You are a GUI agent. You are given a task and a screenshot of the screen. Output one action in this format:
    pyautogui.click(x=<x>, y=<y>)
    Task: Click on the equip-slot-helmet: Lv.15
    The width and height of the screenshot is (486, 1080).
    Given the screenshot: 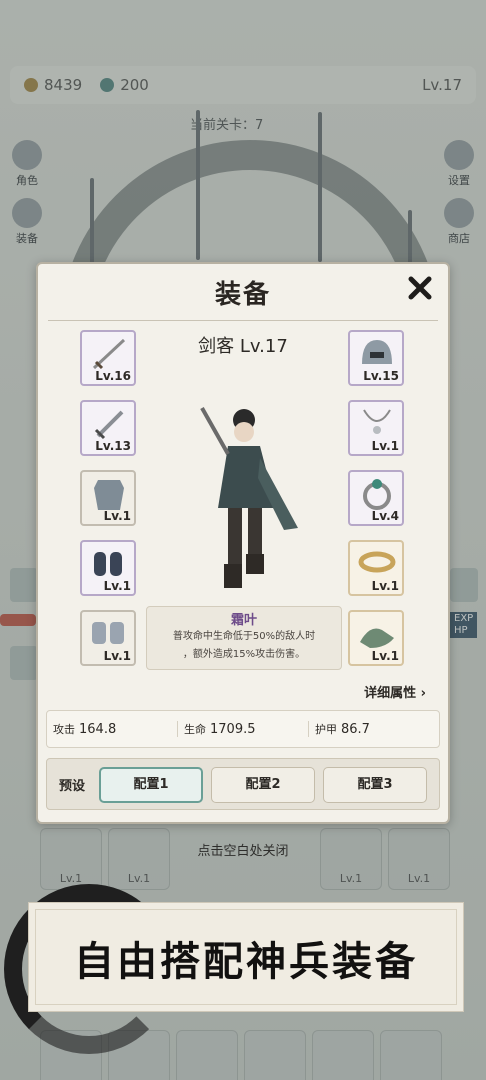 What is the action you would take?
    pyautogui.click(x=376, y=358)
    